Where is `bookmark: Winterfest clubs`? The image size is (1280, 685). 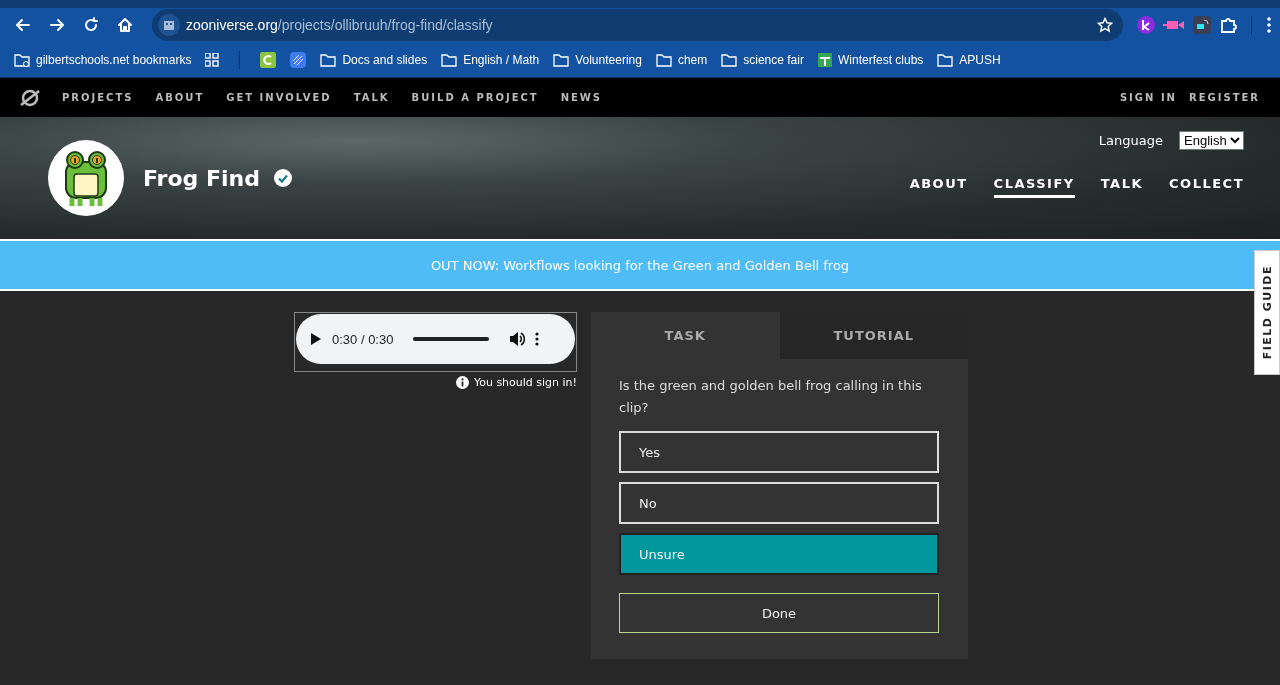 bookmark: Winterfest clubs is located at coordinates (870, 59).